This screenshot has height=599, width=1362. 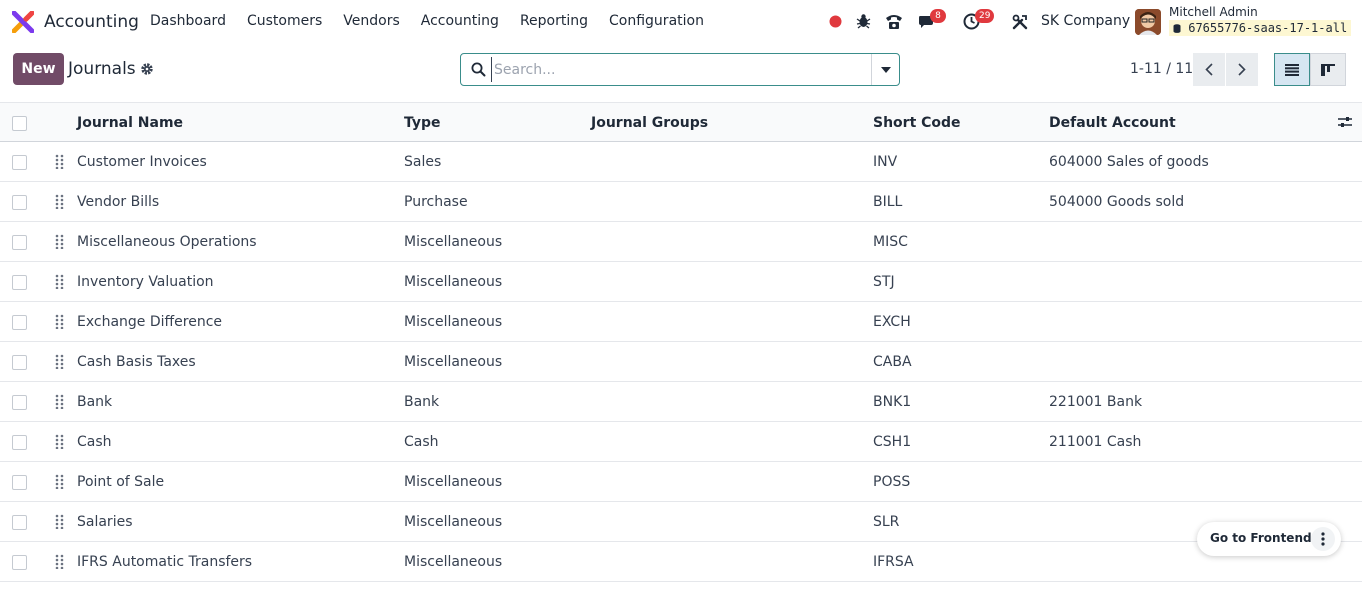 I want to click on cell-journal-name: Vendor Bills, so click(x=118, y=202).